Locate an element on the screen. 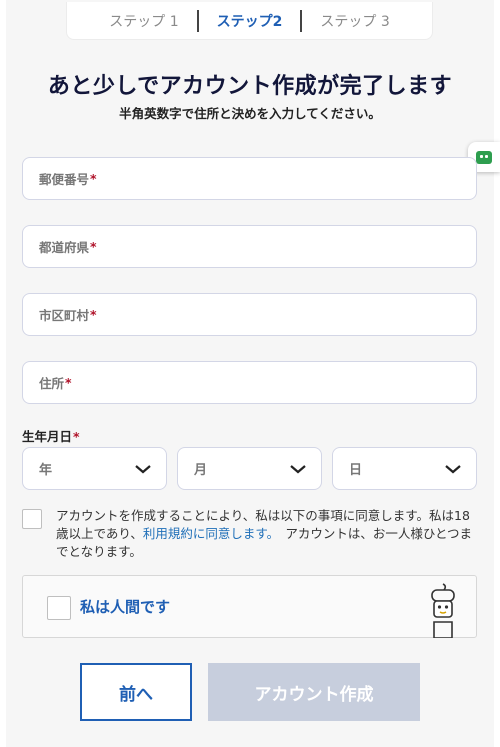 This screenshot has width=500, height=747. city-label: 市区町村 is located at coordinates (64, 315).